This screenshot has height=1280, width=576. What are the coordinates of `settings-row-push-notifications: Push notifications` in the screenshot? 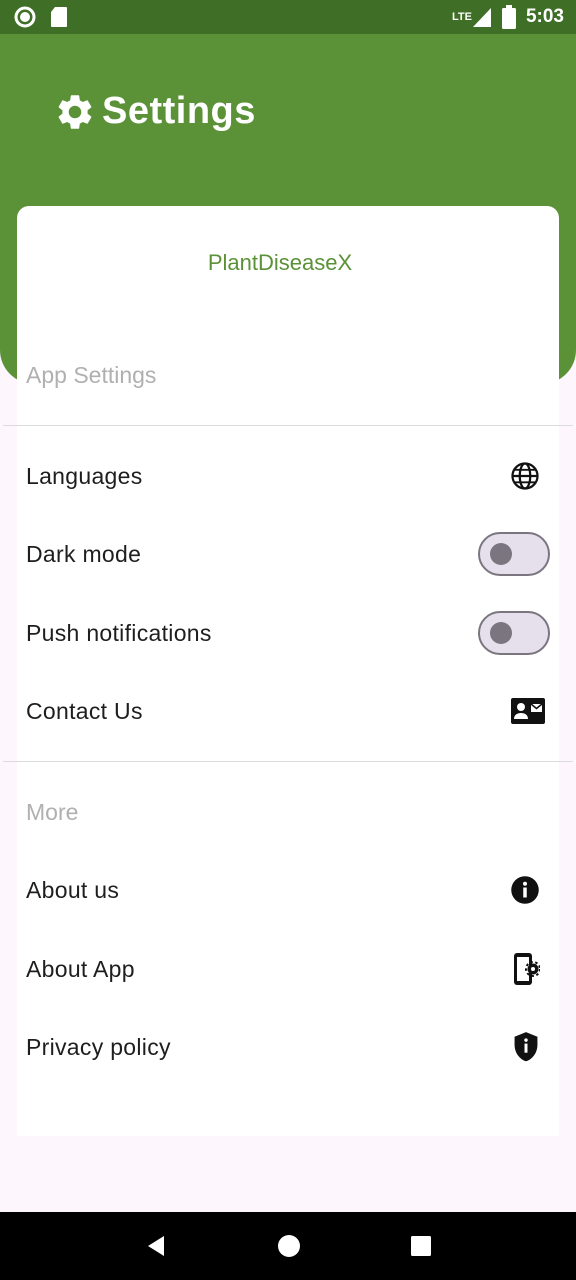 It's located at (288, 633).